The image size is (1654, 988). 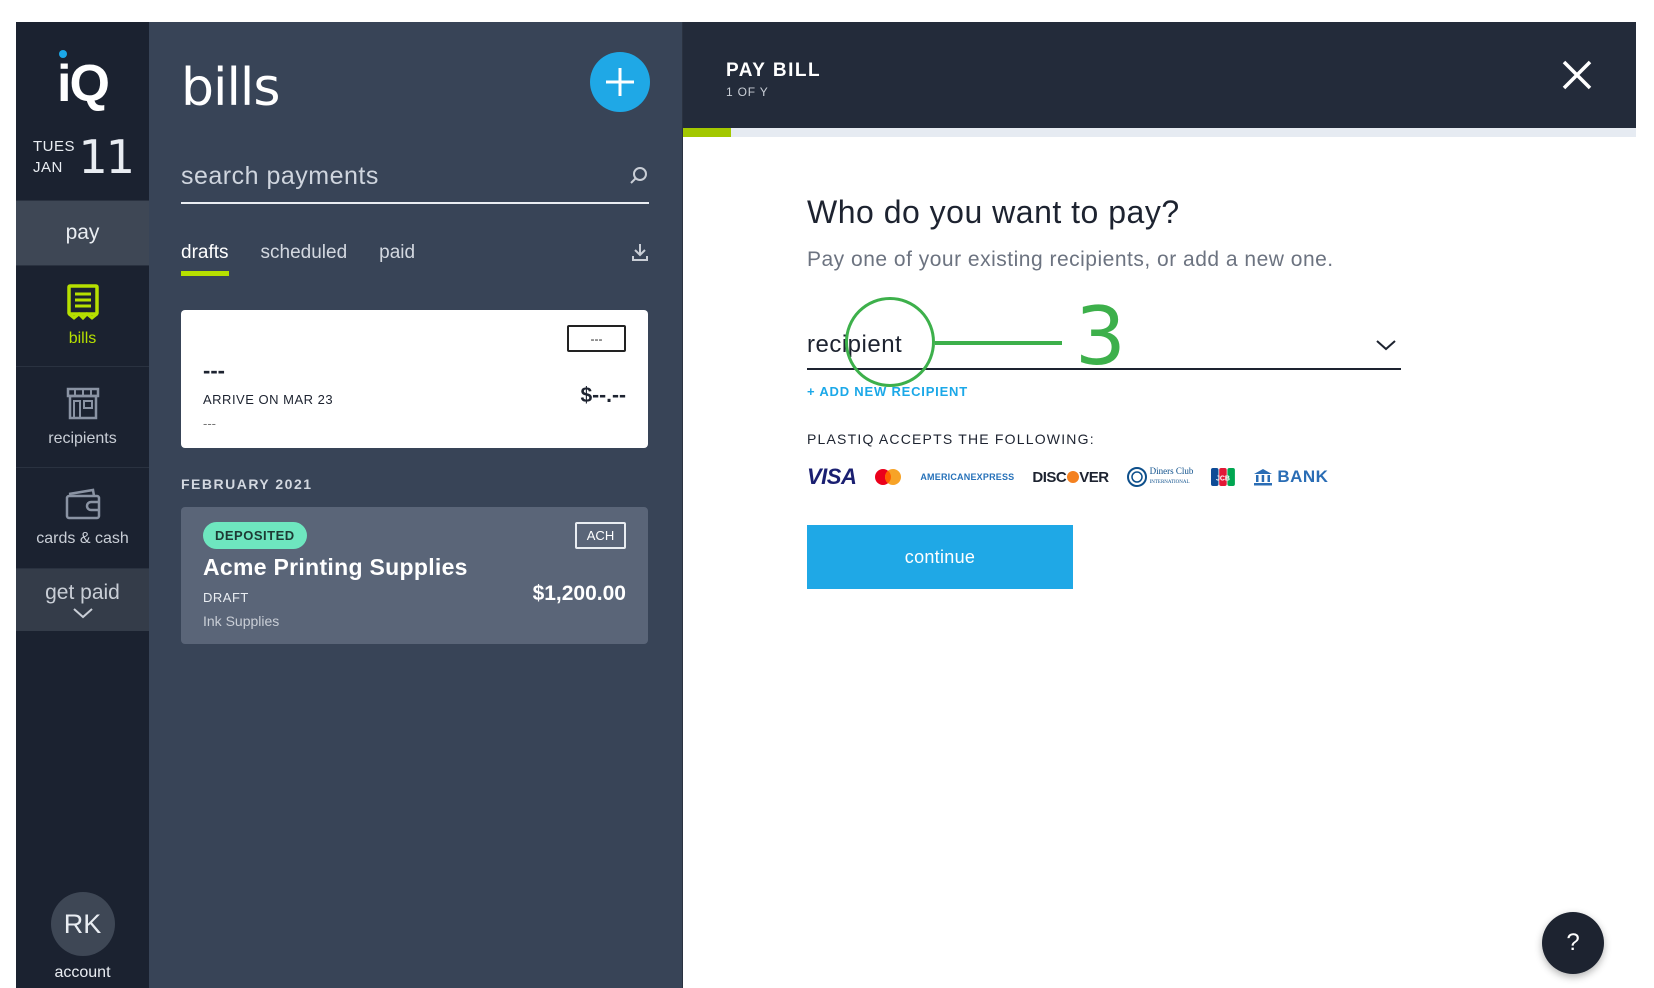 I want to click on bank-label: BANK, so click(x=1303, y=476).